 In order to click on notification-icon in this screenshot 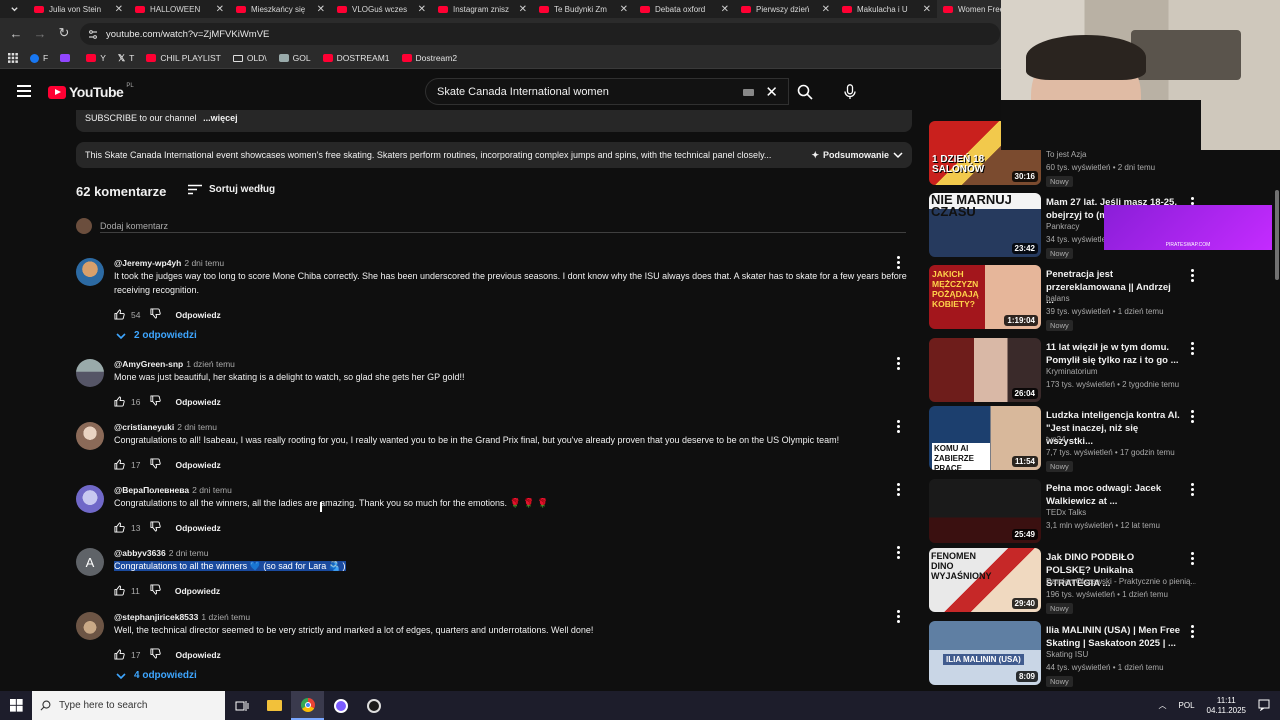, I will do `click(1264, 706)`.